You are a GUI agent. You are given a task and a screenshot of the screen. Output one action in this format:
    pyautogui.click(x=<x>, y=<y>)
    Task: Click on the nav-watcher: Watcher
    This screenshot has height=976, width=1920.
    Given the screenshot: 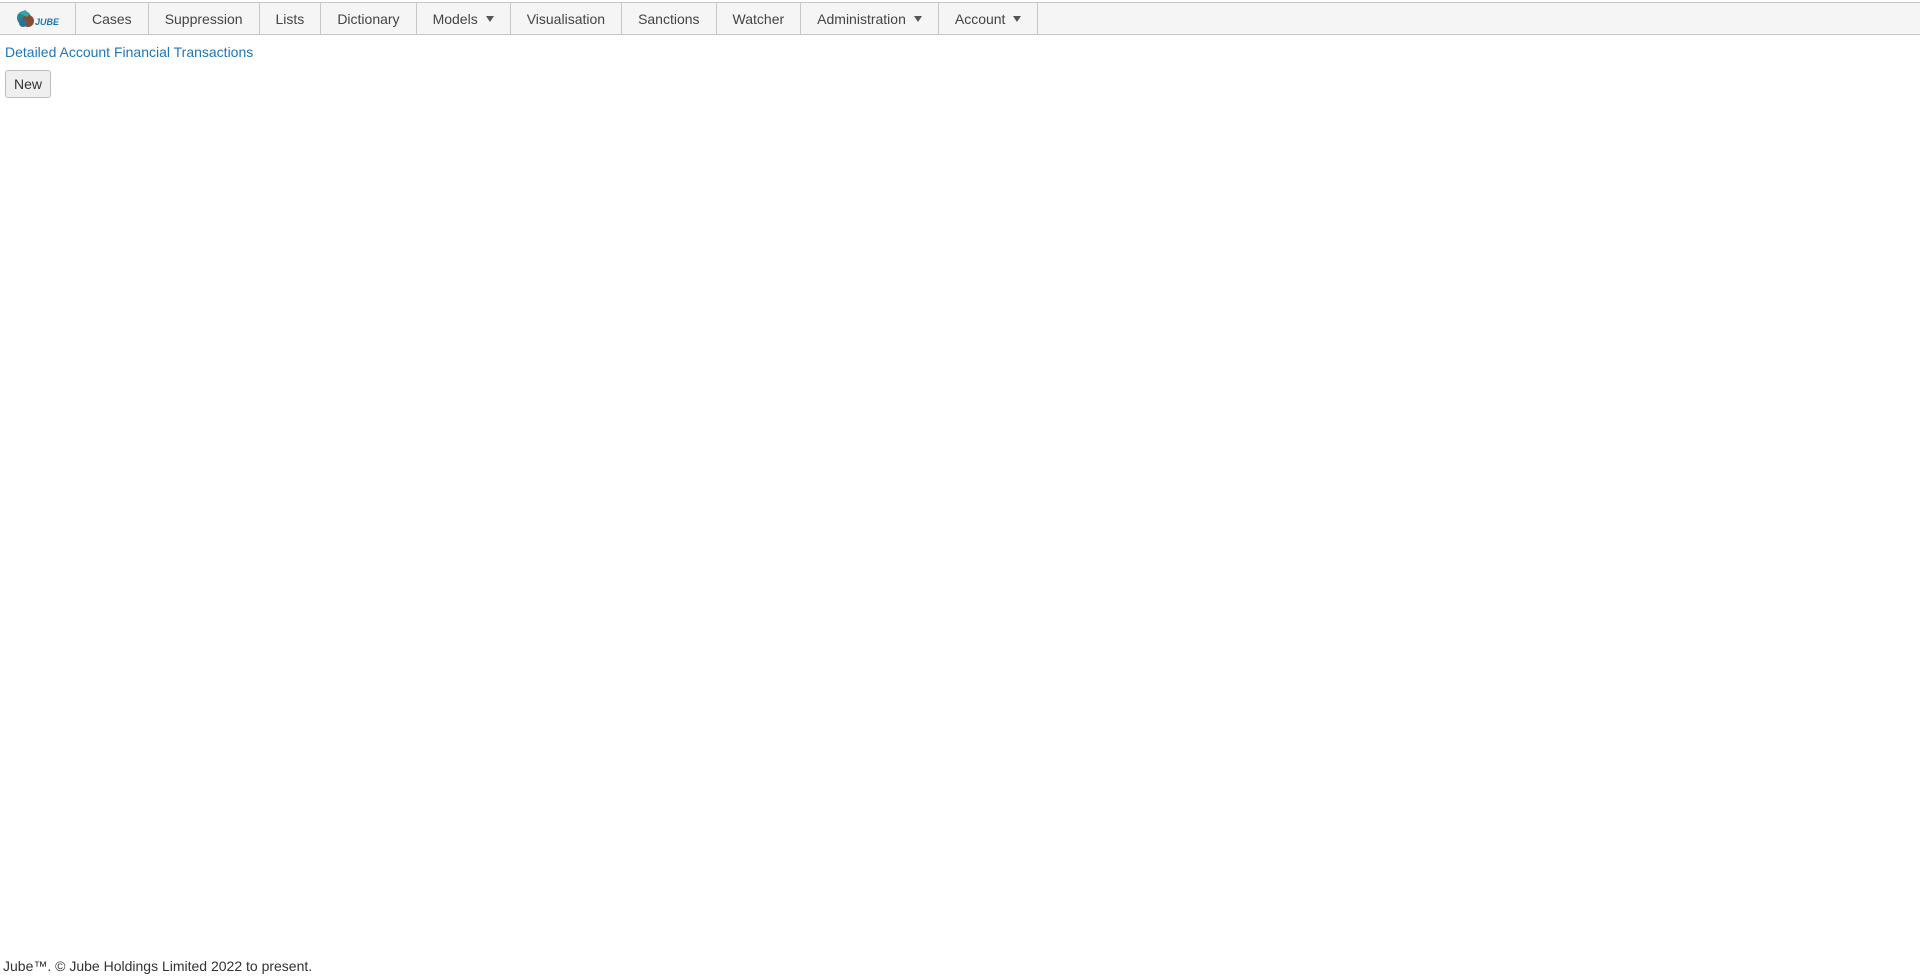 What is the action you would take?
    pyautogui.click(x=759, y=18)
    